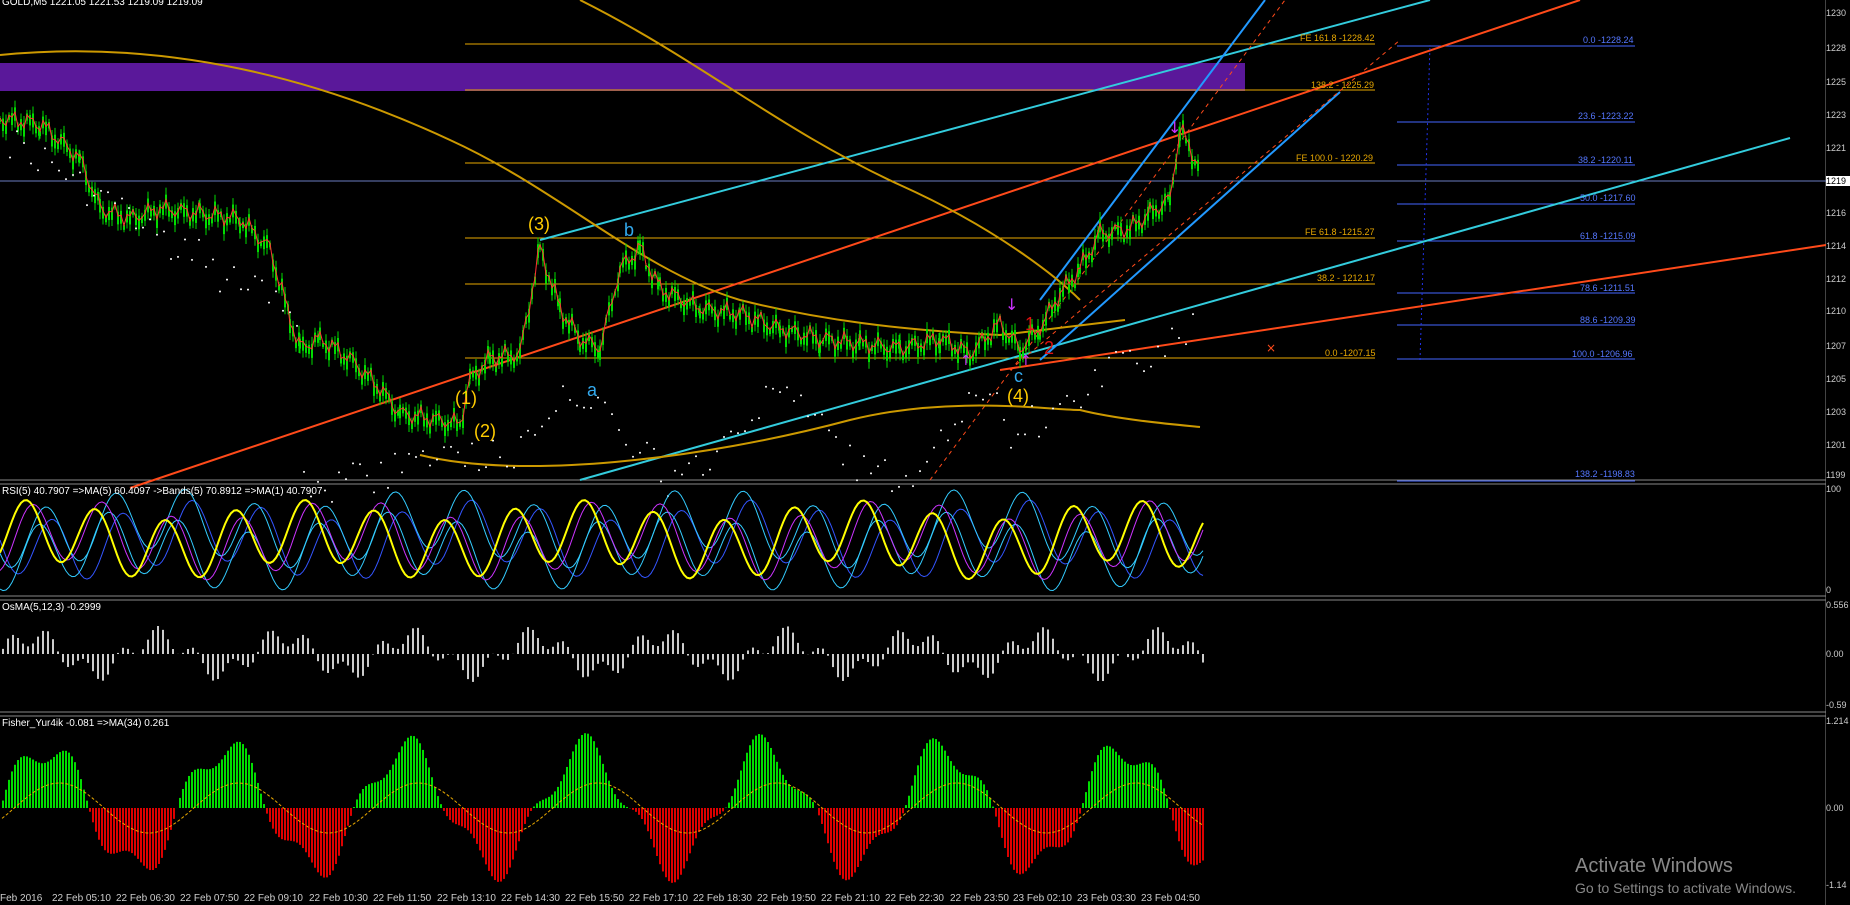  Describe the element at coordinates (1018, 396) in the screenshot. I see `wave-label-4: (4)` at that location.